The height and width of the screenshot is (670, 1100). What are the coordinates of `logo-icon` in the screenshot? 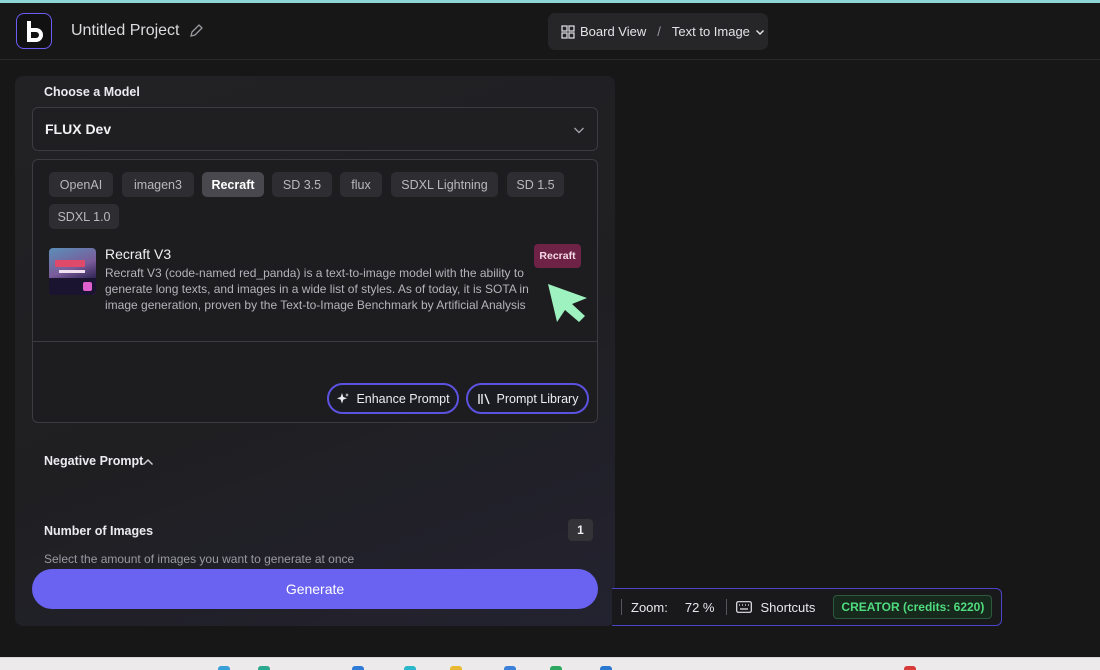 It's located at (35, 31).